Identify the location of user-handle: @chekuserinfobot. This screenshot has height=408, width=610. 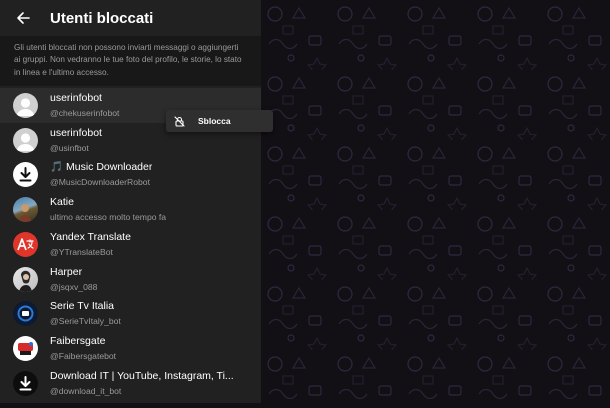
(85, 113).